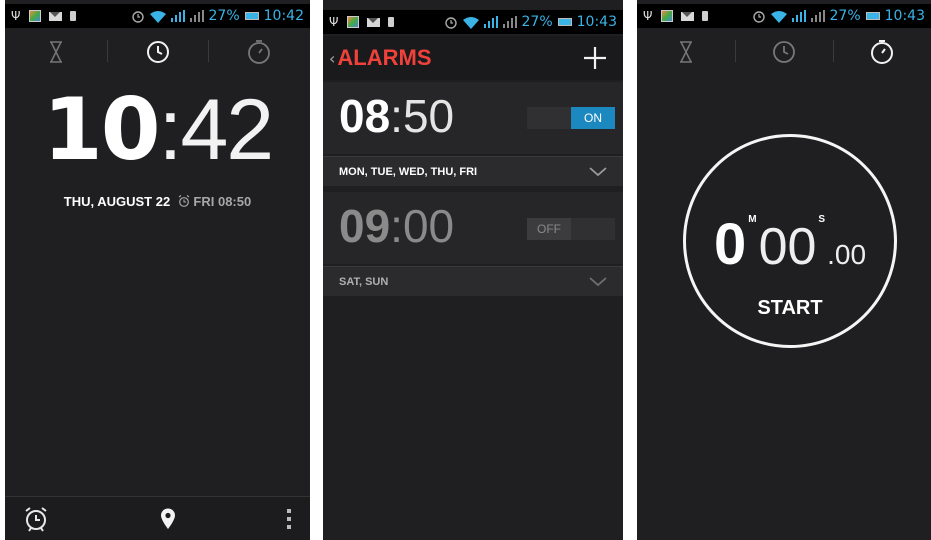 Image resolution: width=931 pixels, height=540 pixels. What do you see at coordinates (283, 16) in the screenshot?
I see `status-time: 10:42` at bounding box center [283, 16].